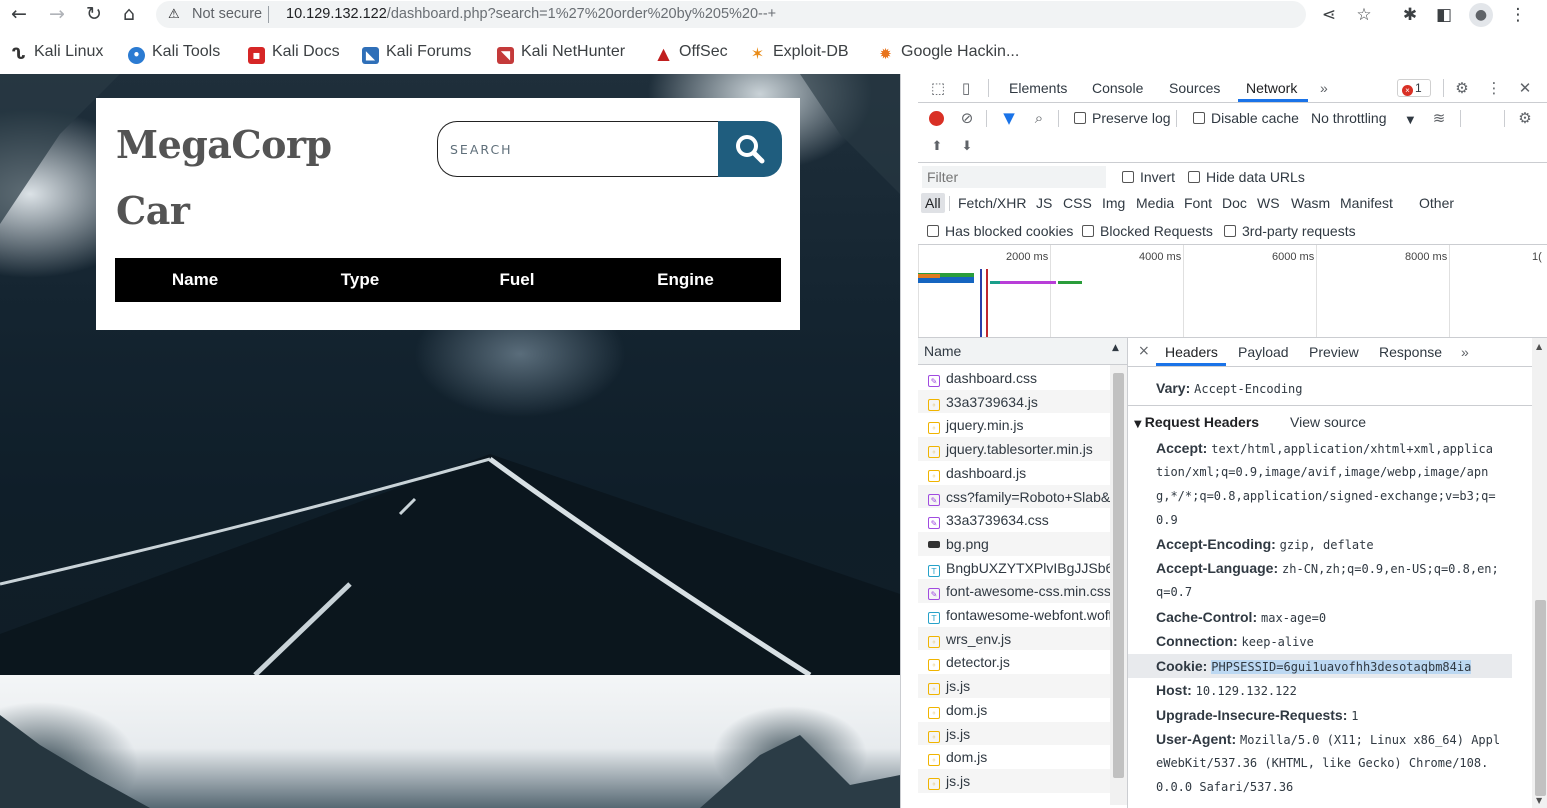 Image resolution: width=1547 pixels, height=808 pixels. I want to click on type-filter-manifest: Manifest, so click(1366, 203).